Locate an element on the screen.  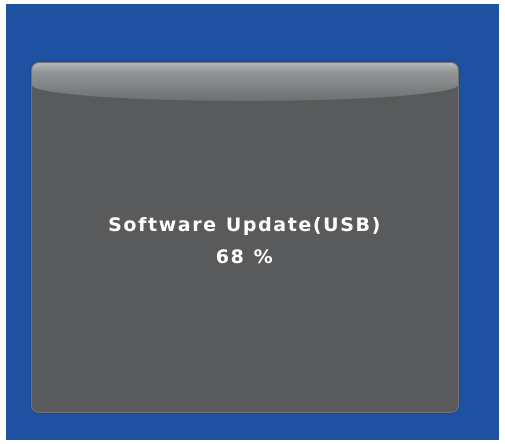
update-progress-text: 68 % is located at coordinates (245, 257).